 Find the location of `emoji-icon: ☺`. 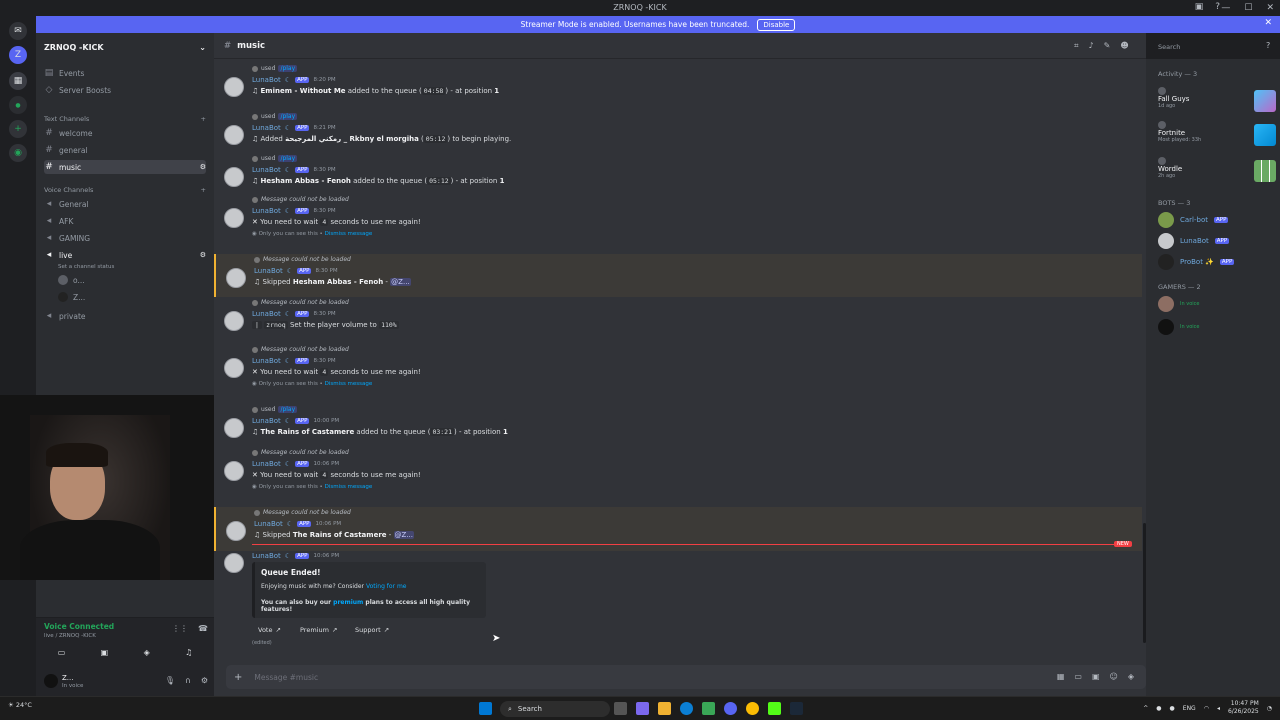

emoji-icon: ☺ is located at coordinates (1114, 676).